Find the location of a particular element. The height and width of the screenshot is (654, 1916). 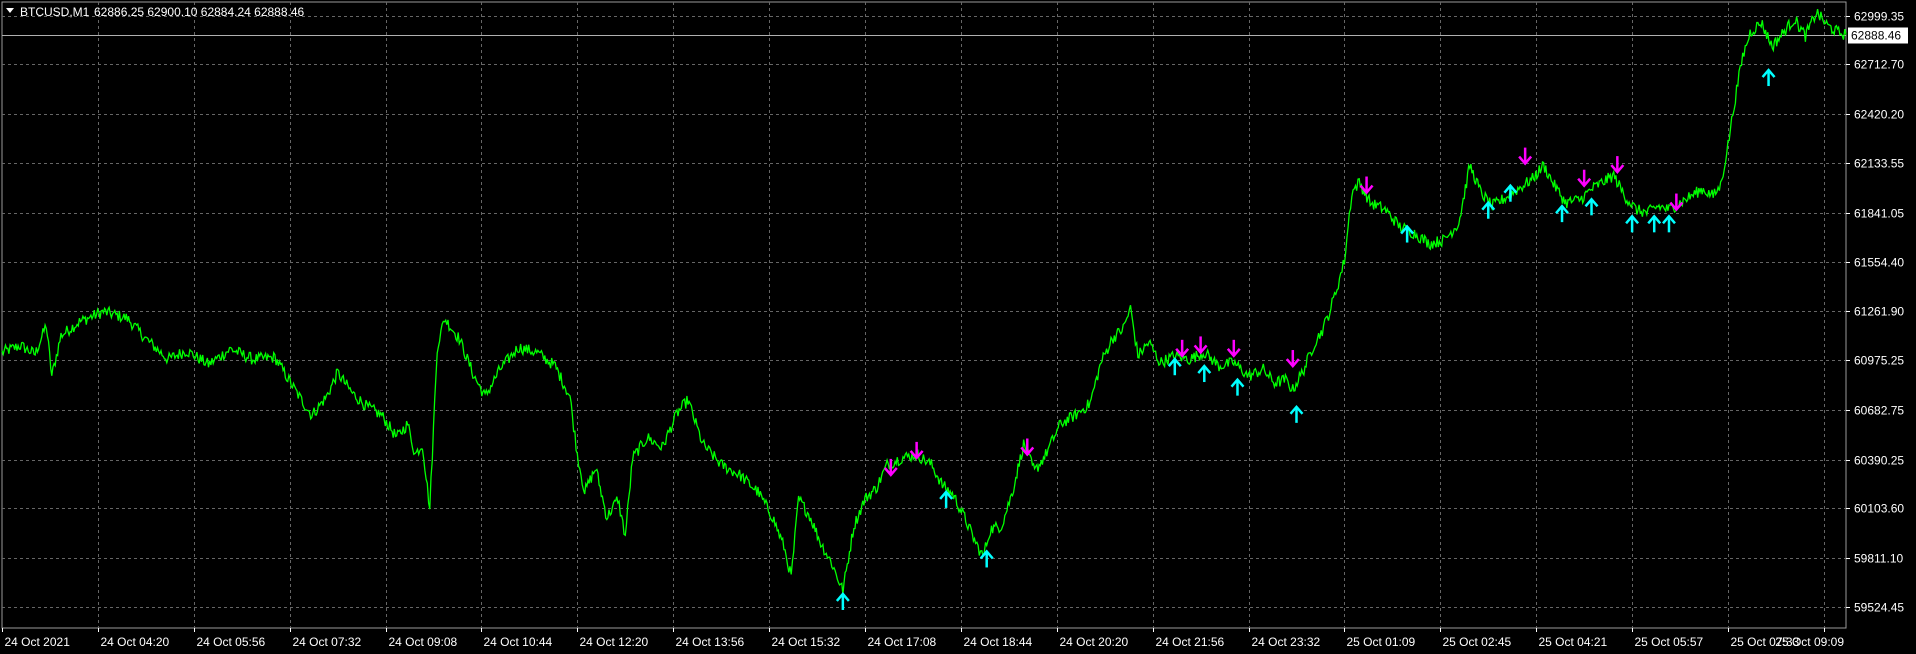

x-tick-label: 24 Oct 15:32 is located at coordinates (806, 642).